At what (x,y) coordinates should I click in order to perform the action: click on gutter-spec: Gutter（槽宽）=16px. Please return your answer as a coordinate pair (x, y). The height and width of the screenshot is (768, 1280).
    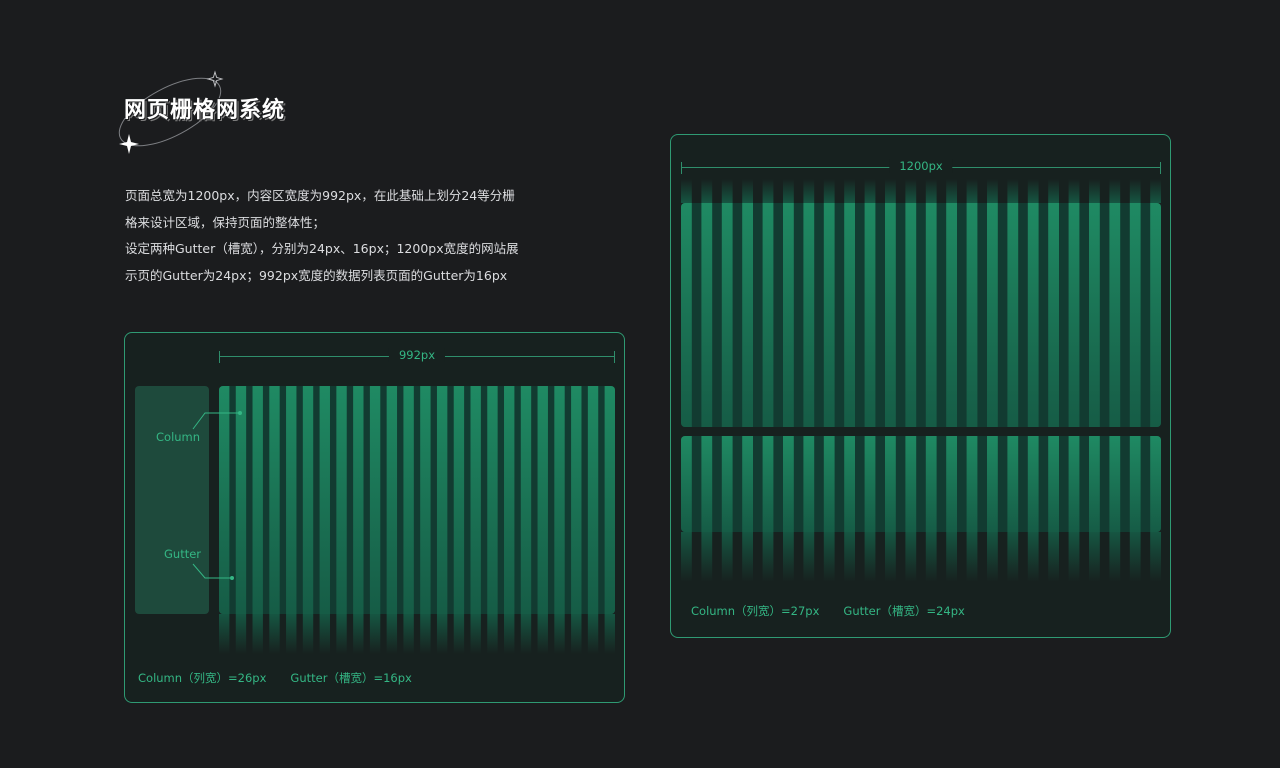
    Looking at the image, I should click on (351, 678).